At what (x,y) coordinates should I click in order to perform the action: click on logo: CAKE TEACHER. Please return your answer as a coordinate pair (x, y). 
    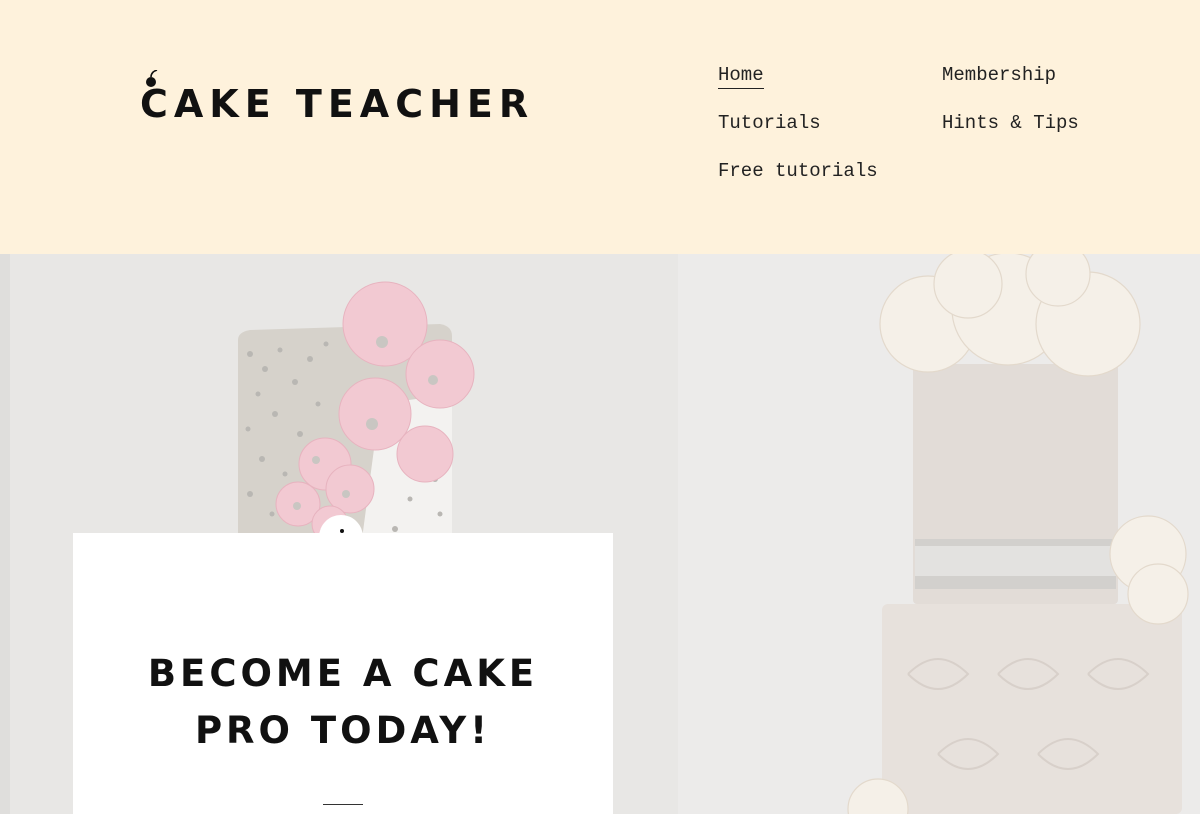
    Looking at the image, I should click on (337, 101).